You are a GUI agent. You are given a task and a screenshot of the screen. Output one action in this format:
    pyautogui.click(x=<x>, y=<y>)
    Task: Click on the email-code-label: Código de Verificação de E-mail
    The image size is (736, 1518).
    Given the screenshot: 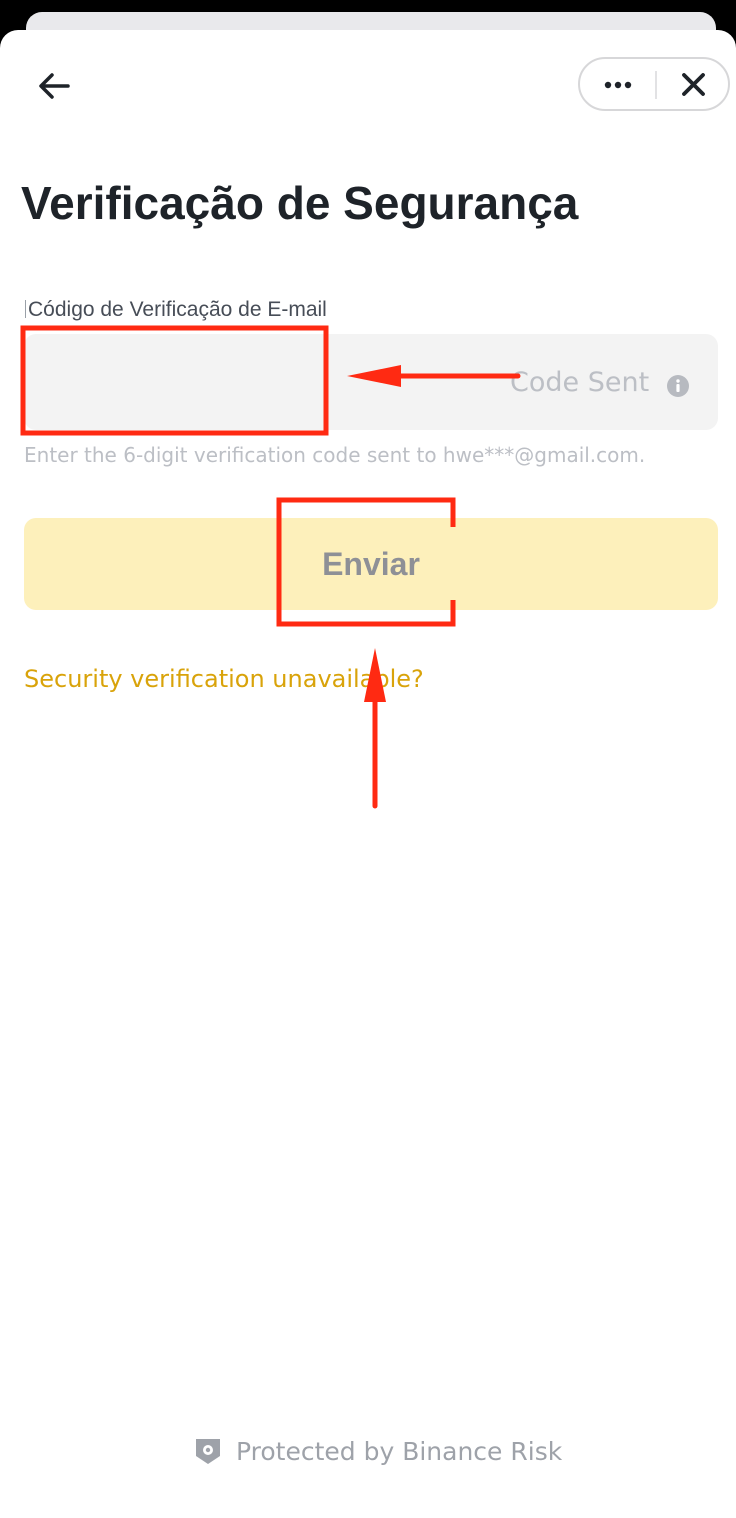 What is the action you would take?
    pyautogui.click(x=176, y=310)
    